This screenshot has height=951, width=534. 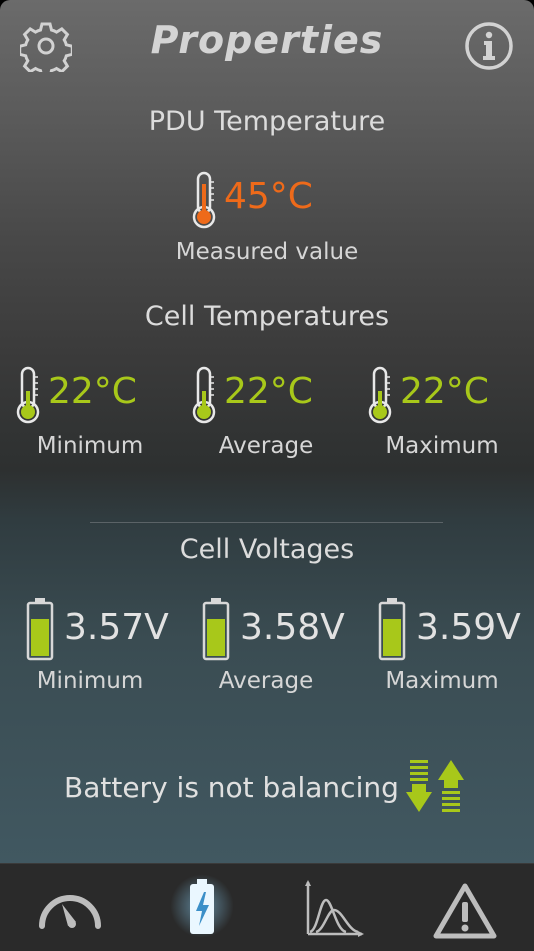 I want to click on cell-temp-average: 22°C, so click(x=265, y=395).